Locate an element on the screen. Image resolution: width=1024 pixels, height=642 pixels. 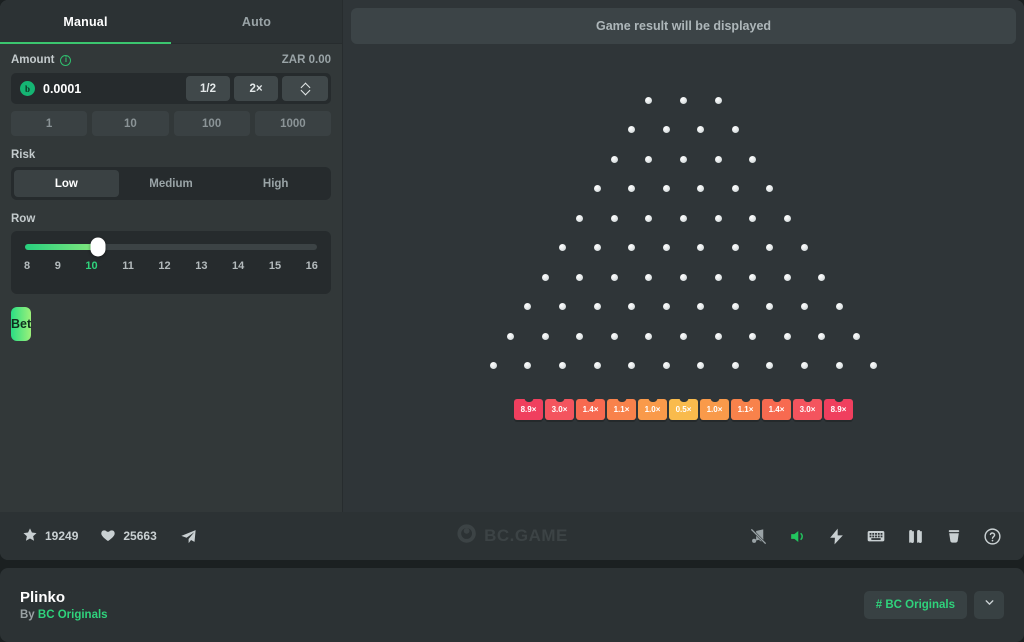
tab-manual: Manual is located at coordinates (85, 22).